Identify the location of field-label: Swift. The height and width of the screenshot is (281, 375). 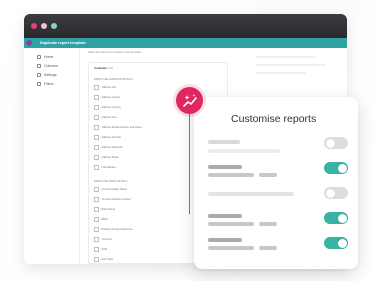
(104, 249).